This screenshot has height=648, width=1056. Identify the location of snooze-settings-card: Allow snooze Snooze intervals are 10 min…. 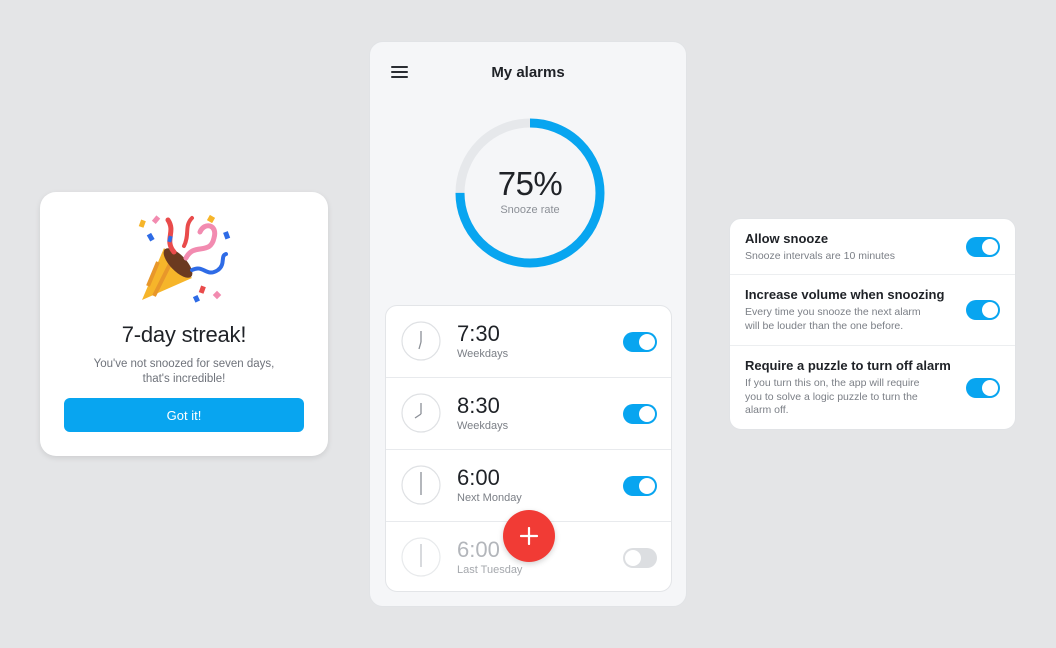
(872, 324).